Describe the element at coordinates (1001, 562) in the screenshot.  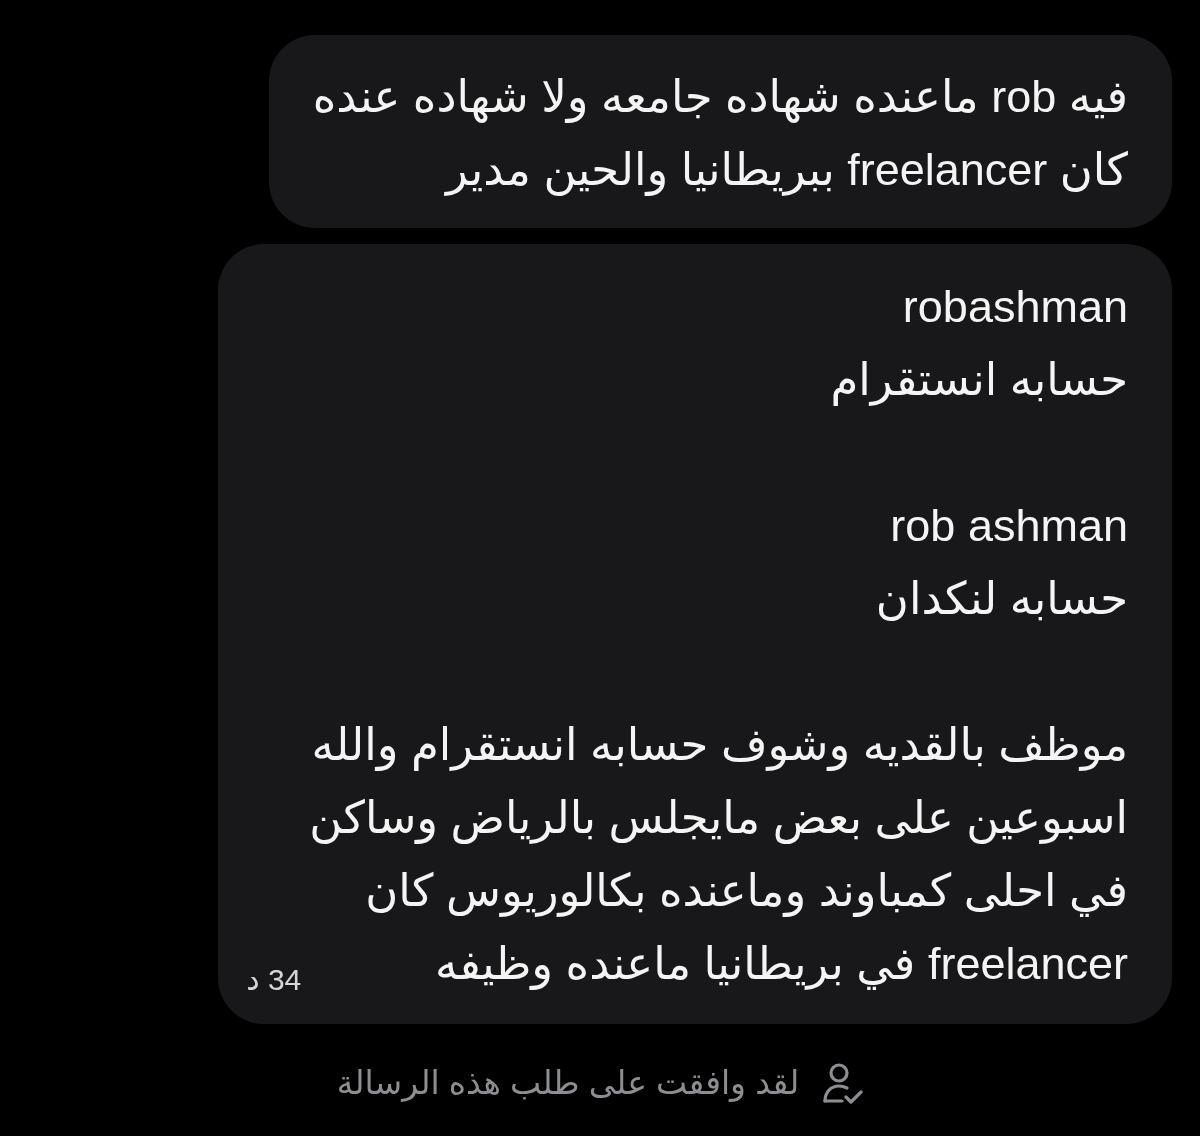
I see `message-text: rob ashman حسابه لنكدان` at that location.